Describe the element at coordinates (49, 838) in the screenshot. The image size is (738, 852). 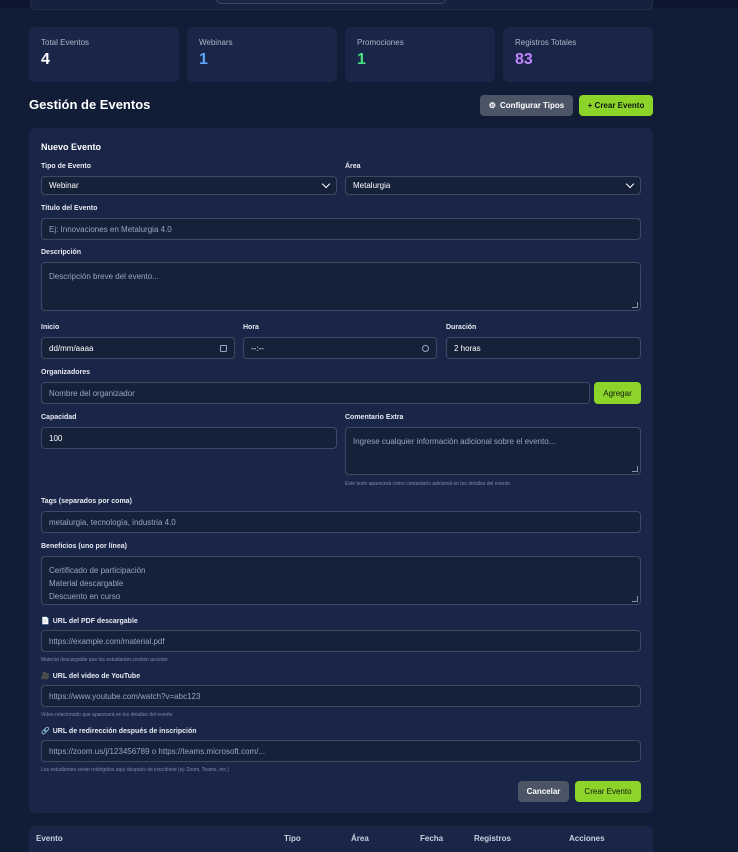
I see `column-header-evento: Evento` at that location.